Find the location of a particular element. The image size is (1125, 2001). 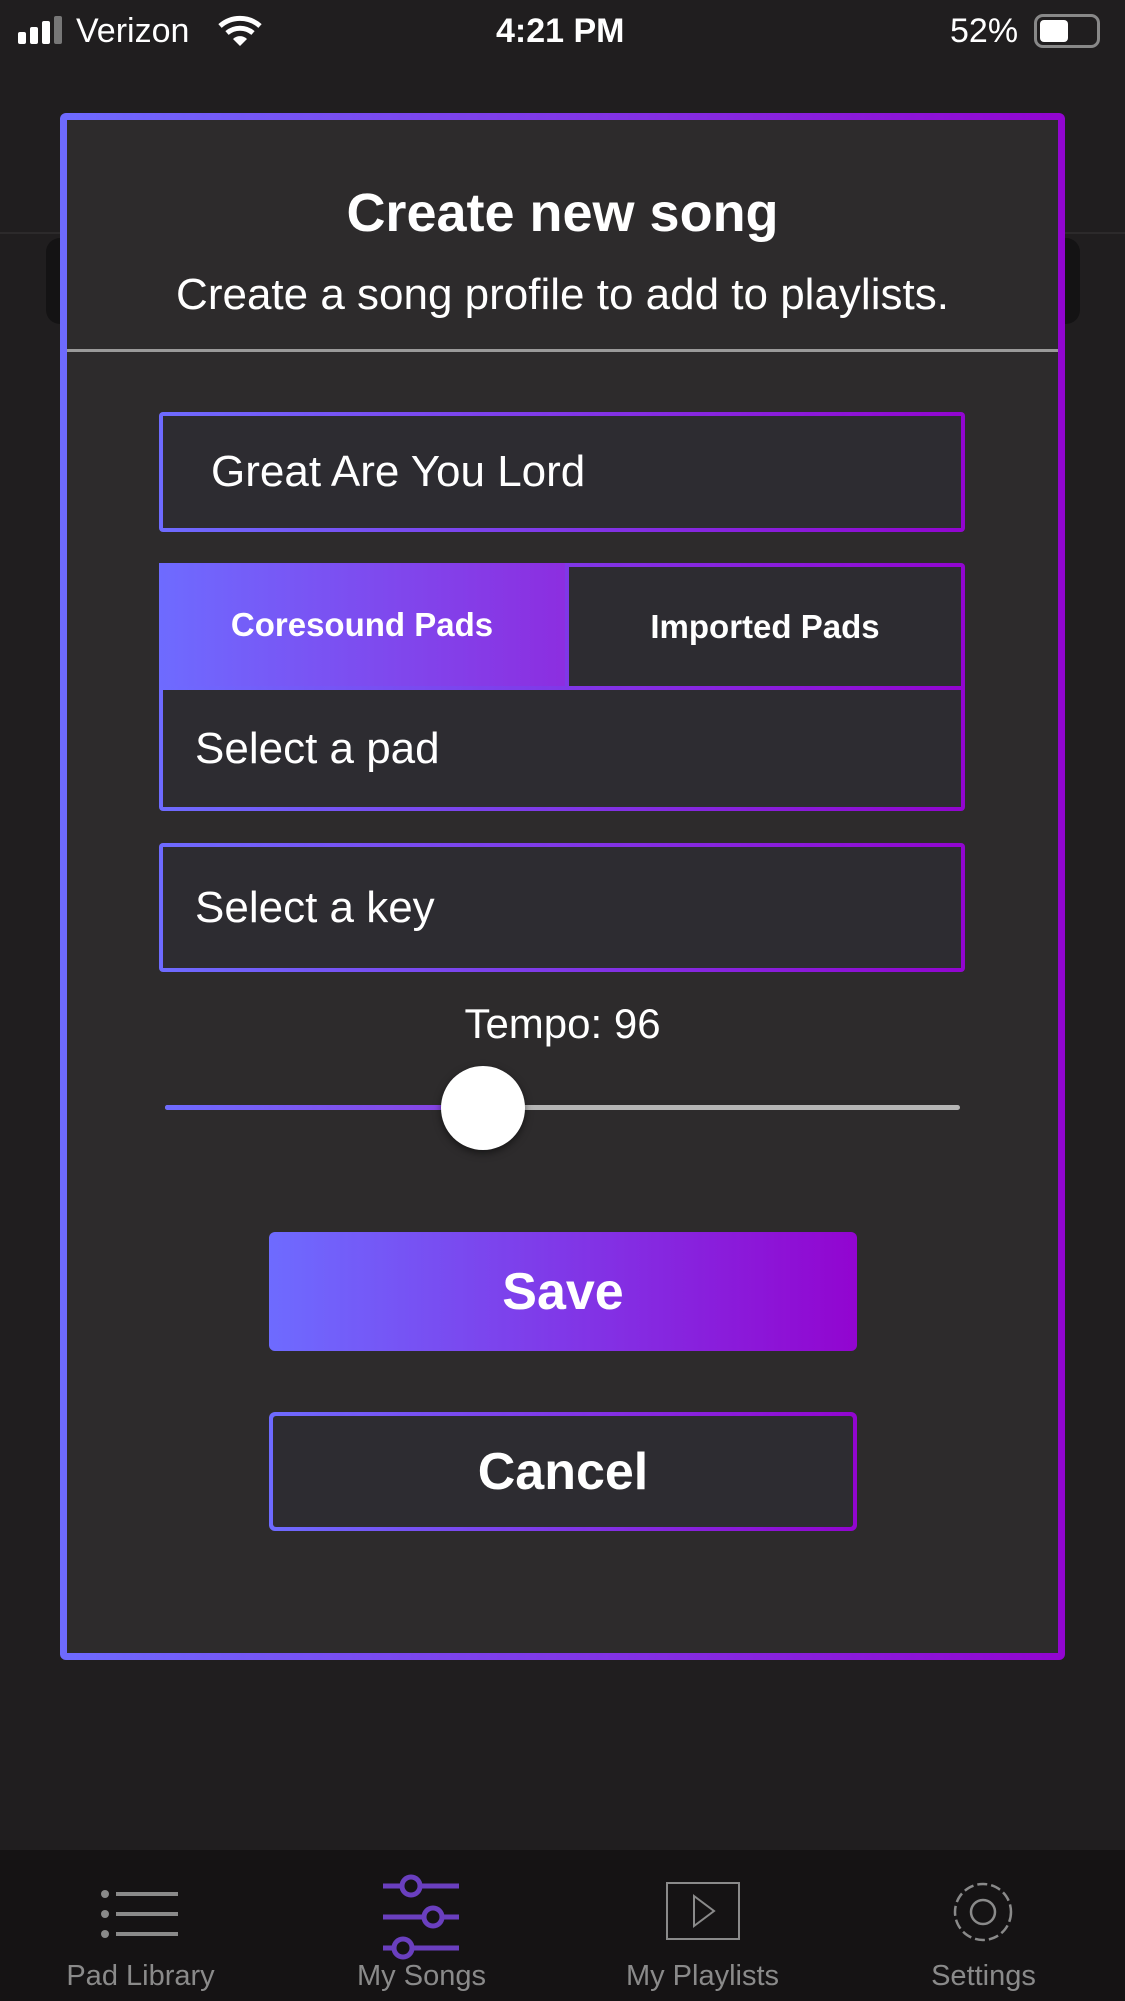

cancel-label: Cancel is located at coordinates (563, 1471).